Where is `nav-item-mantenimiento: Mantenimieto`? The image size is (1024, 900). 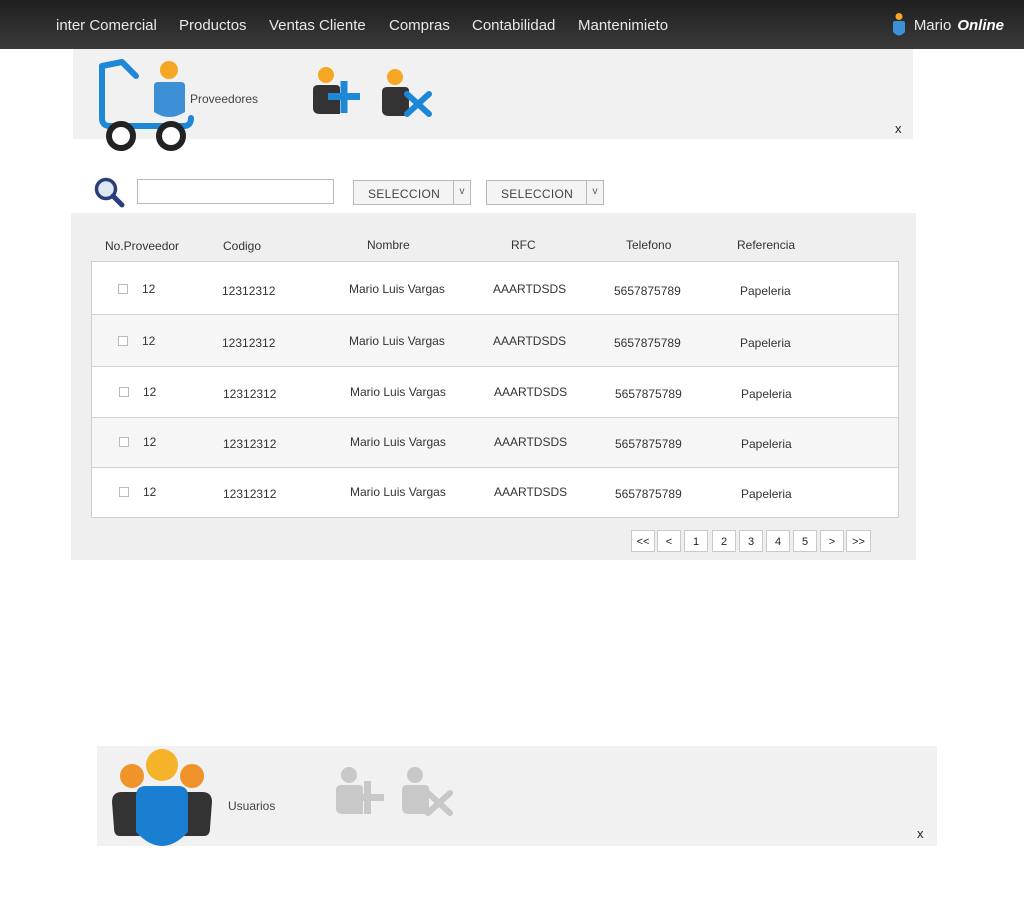
nav-item-mantenimiento: Mantenimieto is located at coordinates (623, 25).